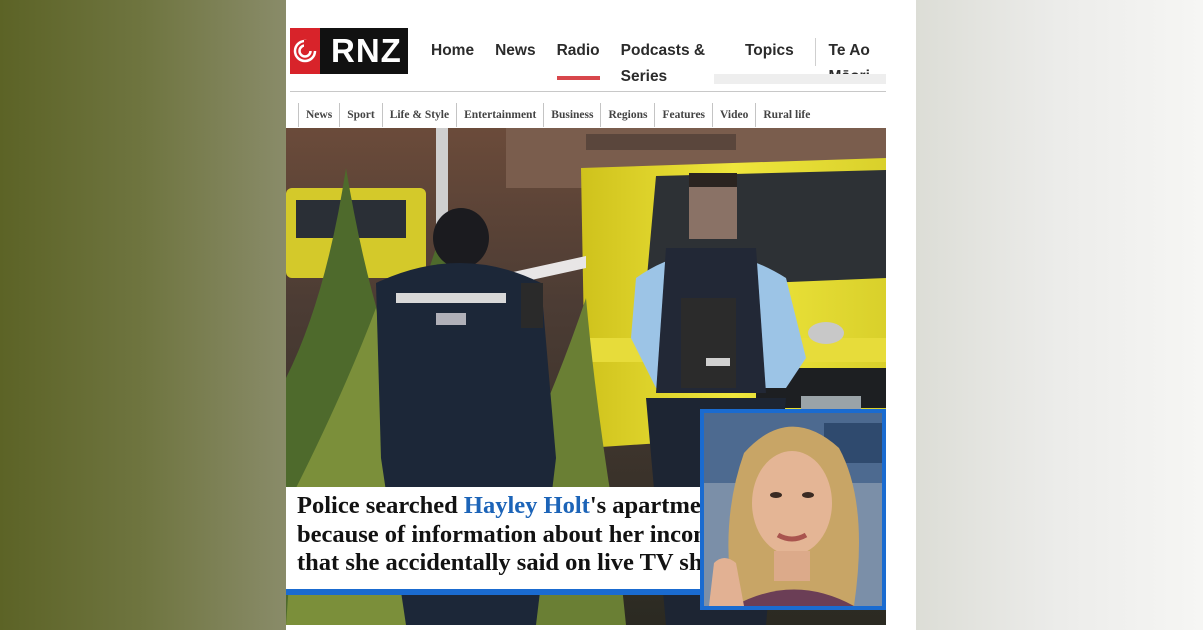 This screenshot has width=1203, height=630. Describe the element at coordinates (418, 115) in the screenshot. I see `section-tab-life-style: Life & Style` at that location.